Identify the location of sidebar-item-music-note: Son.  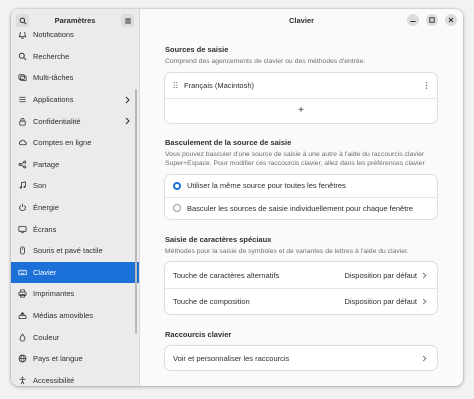
(75, 186).